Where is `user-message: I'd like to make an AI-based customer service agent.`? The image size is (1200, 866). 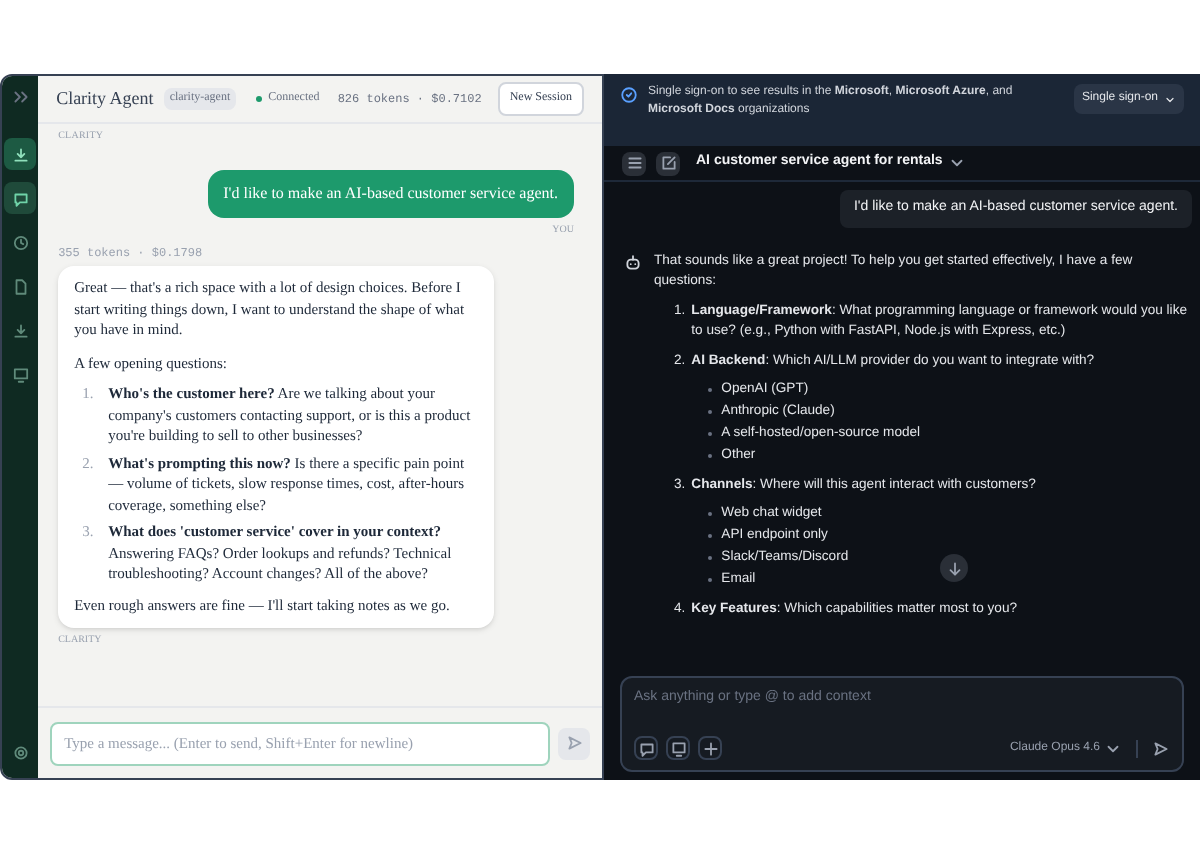 user-message: I'd like to make an AI-based customer service agent. is located at coordinates (390, 193).